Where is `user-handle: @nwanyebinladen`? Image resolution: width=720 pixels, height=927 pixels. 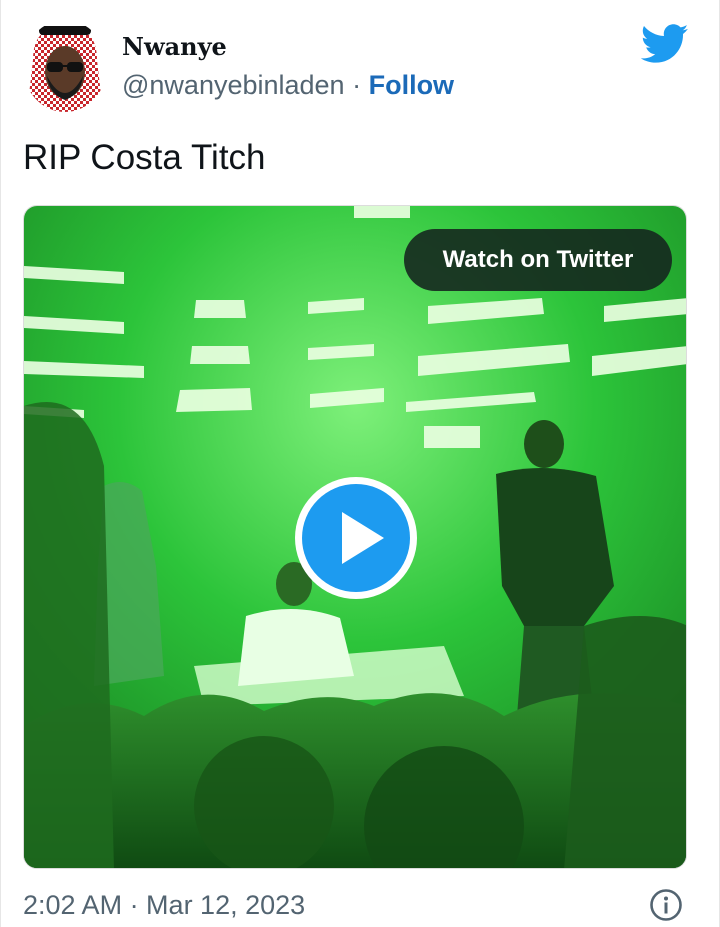 user-handle: @nwanyebinladen is located at coordinates (233, 85).